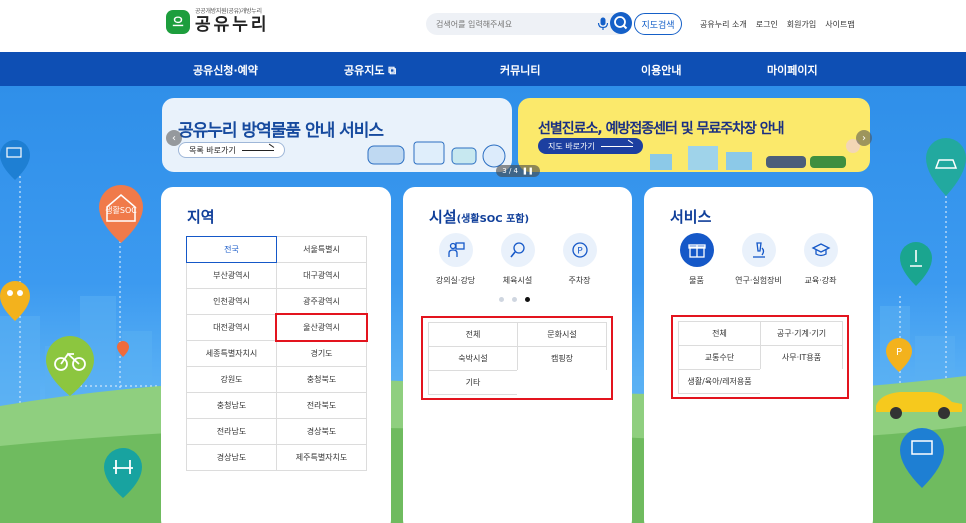  I want to click on facility-sports: 체육시설, so click(518, 259).